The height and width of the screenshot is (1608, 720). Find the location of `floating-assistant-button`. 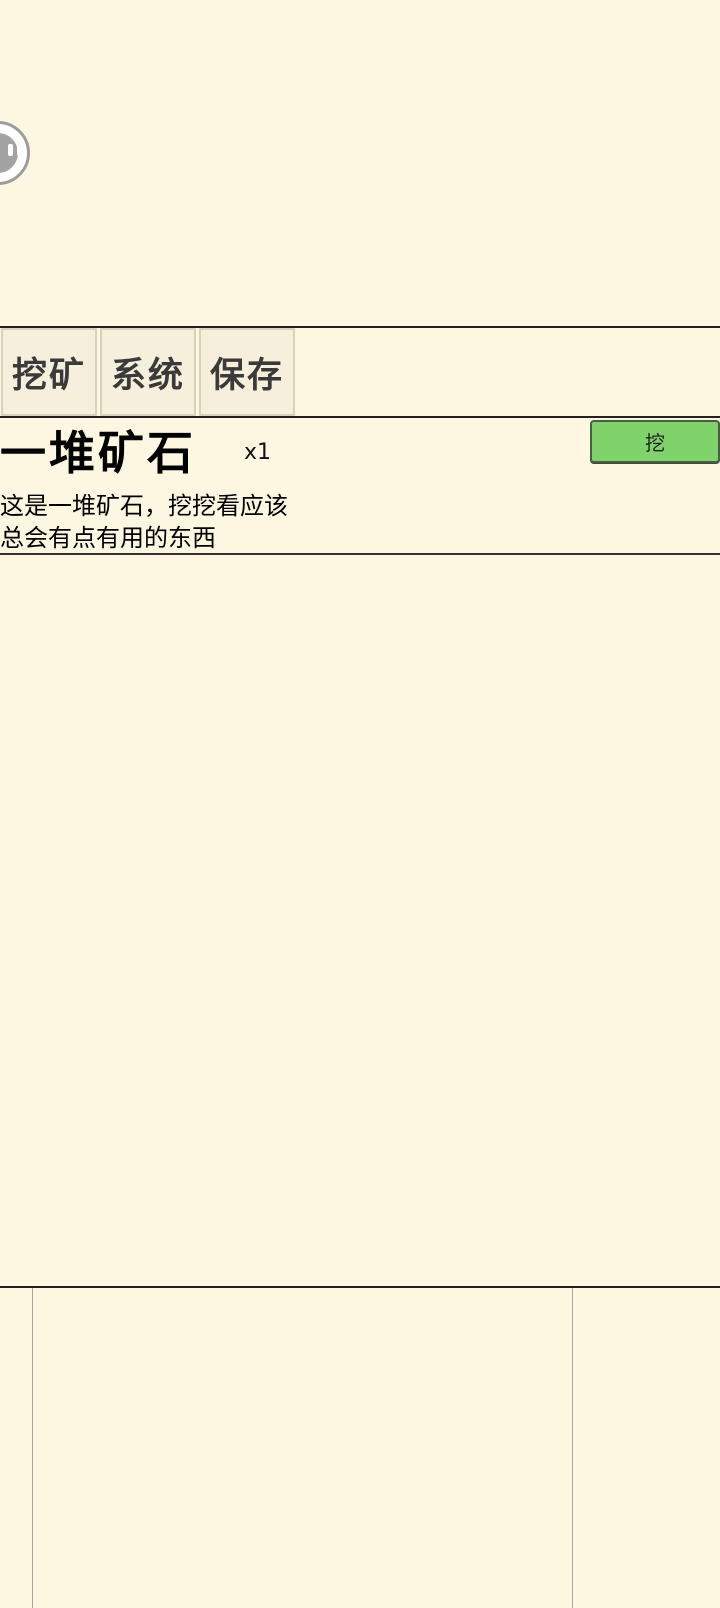

floating-assistant-button is located at coordinates (15, 153).